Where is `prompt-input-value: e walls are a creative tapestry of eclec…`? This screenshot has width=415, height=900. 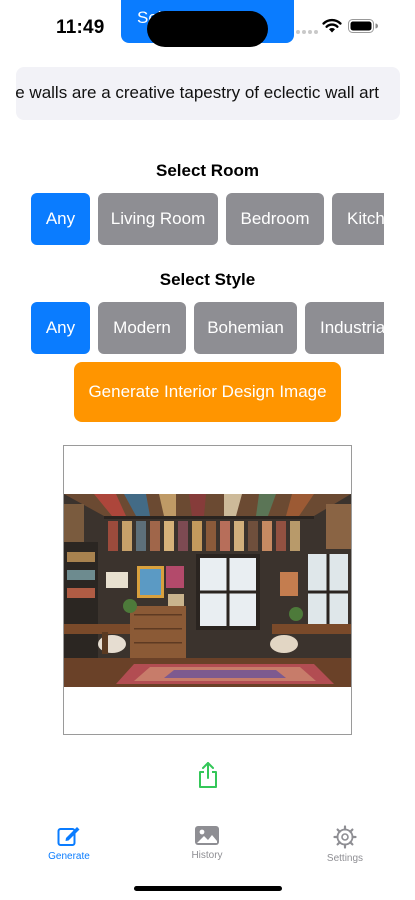
prompt-input-value: e walls are a creative tapestry of eclec… is located at coordinates (197, 92).